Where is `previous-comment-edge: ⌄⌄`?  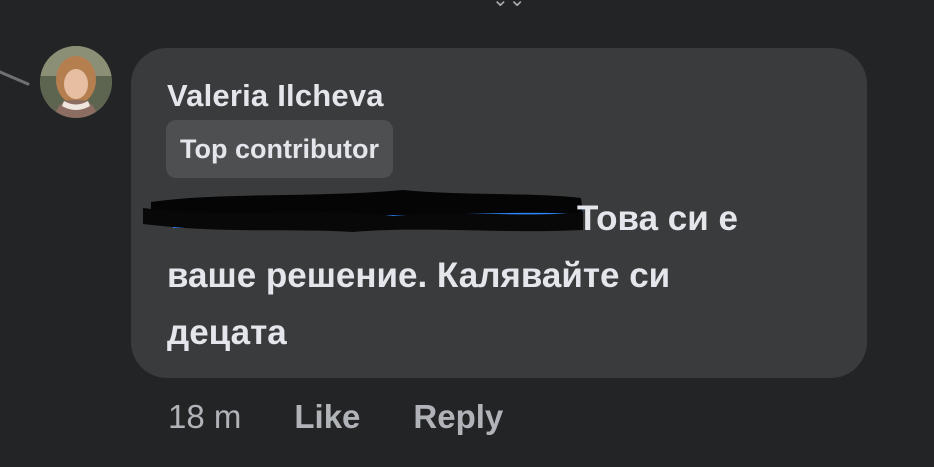 previous-comment-edge: ⌄⌄ is located at coordinates (522, 3).